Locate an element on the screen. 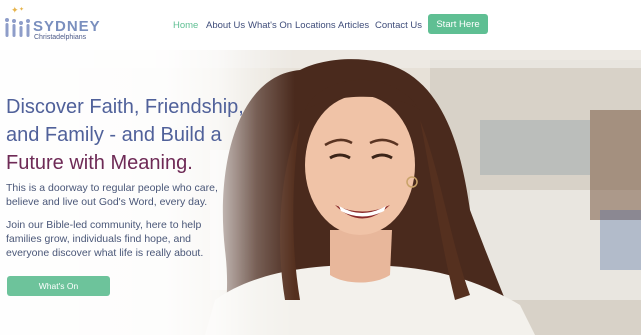 This screenshot has width=641, height=335. start-here-button: Start Here is located at coordinates (458, 24).